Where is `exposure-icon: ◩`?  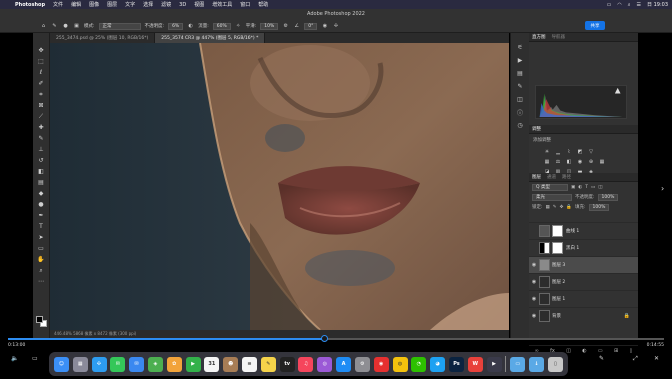 exposure-icon: ◩ is located at coordinates (580, 151).